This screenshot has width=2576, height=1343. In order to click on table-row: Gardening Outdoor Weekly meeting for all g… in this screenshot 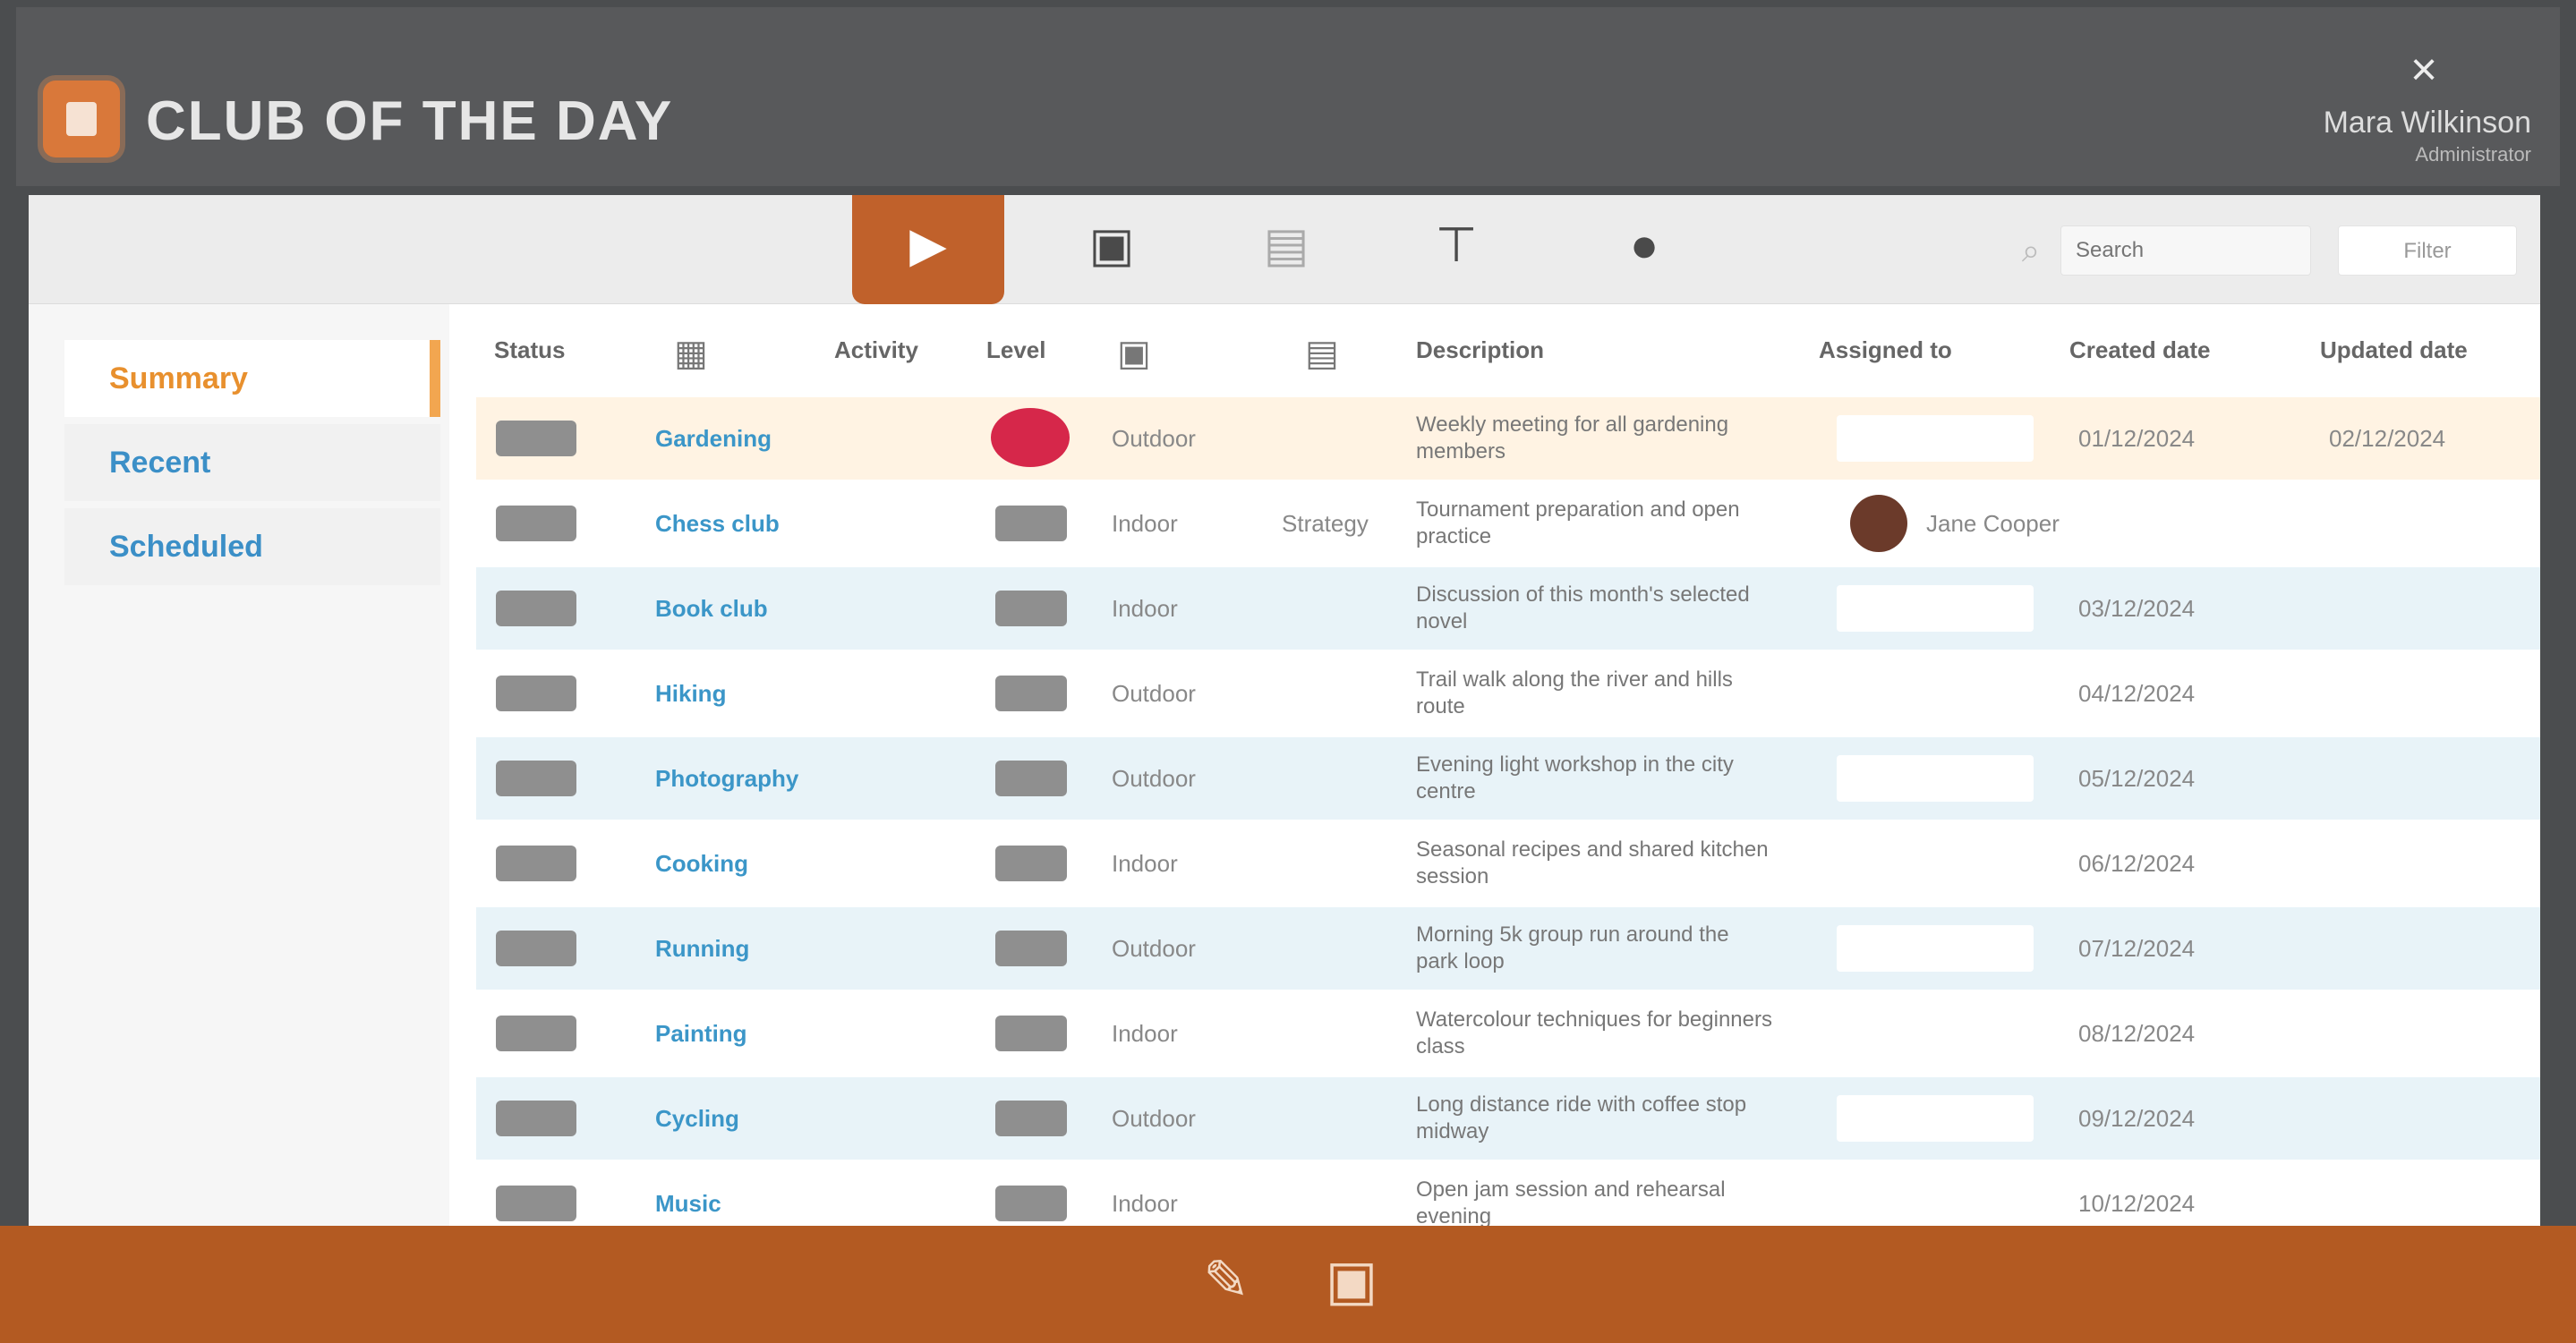, I will do `click(1508, 439)`.